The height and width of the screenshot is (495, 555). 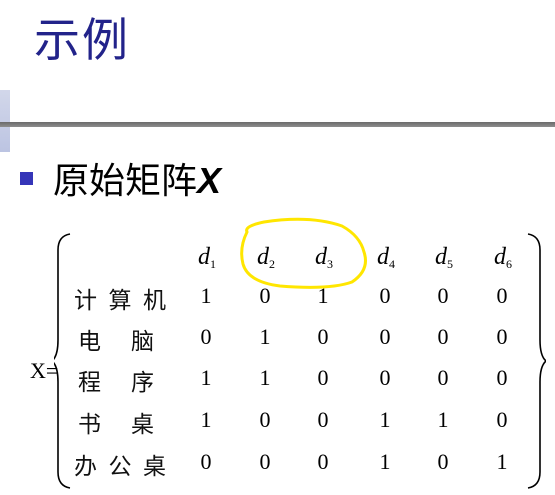 What do you see at coordinates (125, 181) in the screenshot?
I see `bullet-text: 原始矩阵` at bounding box center [125, 181].